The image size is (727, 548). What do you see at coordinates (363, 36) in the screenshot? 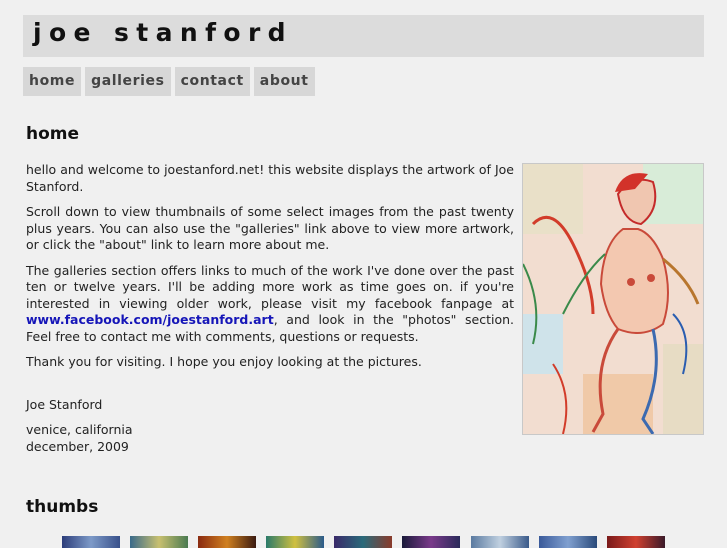
I see `site-header: joe stanford` at bounding box center [363, 36].